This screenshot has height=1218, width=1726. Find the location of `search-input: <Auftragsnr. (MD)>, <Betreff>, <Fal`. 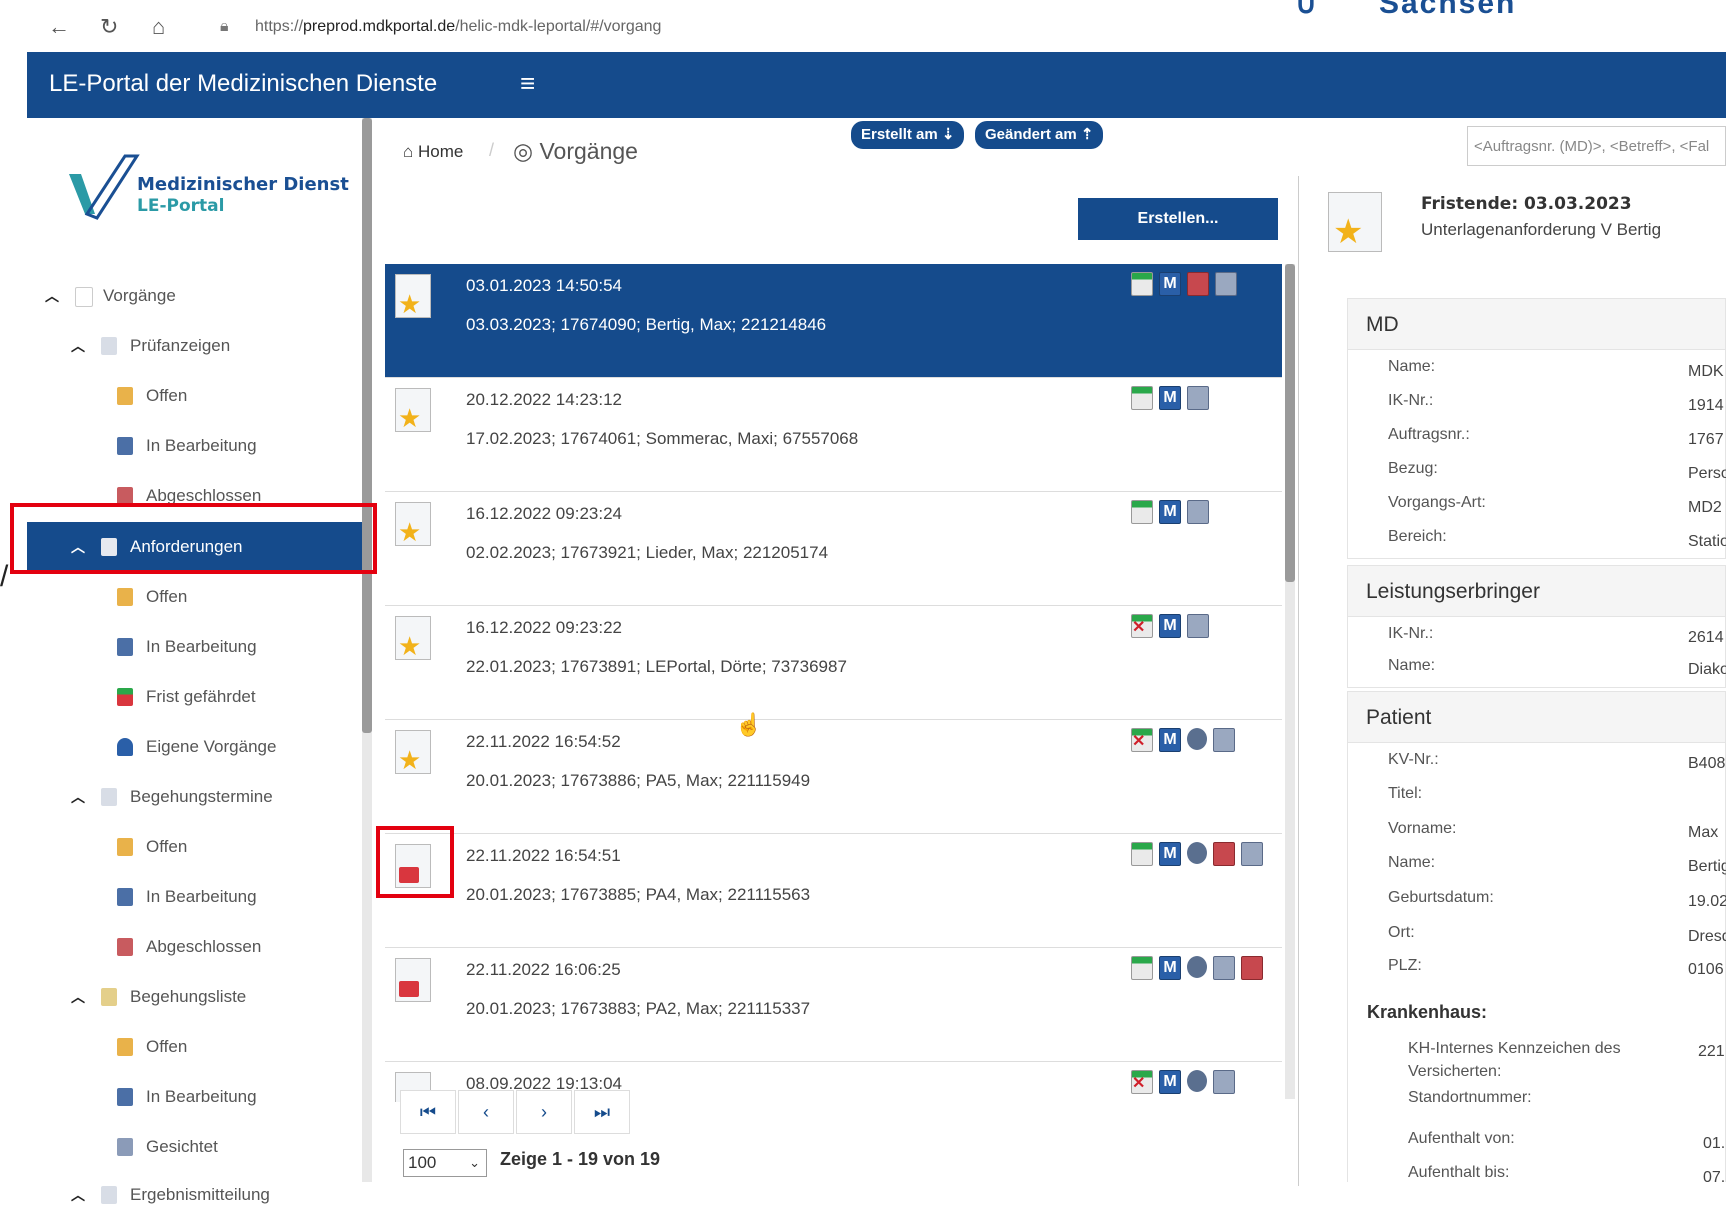

search-input: <Auftragsnr. (MD)>, <Betreff>, <Fal is located at coordinates (1596, 146).